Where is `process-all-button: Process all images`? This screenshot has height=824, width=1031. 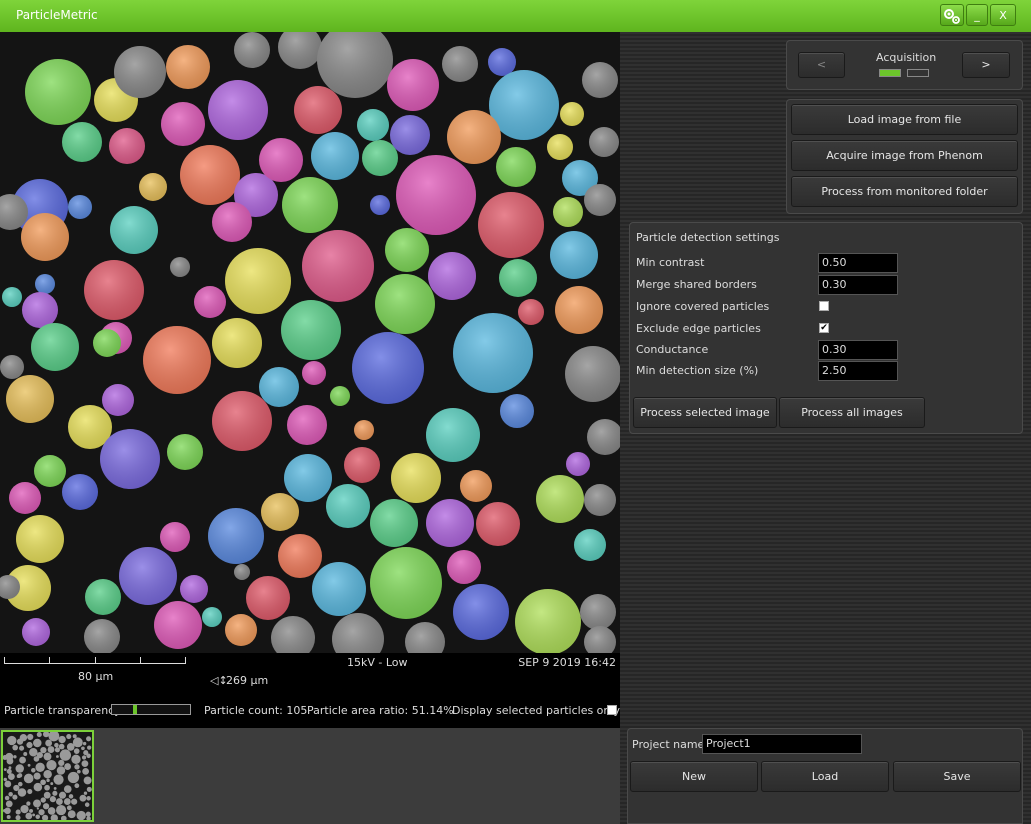
process-all-button: Process all images is located at coordinates (852, 412).